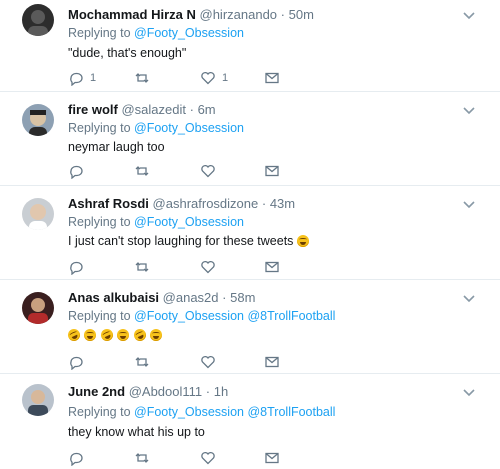 The width and height of the screenshot is (500, 469). I want to click on tweet-emoji-row, so click(114, 335).